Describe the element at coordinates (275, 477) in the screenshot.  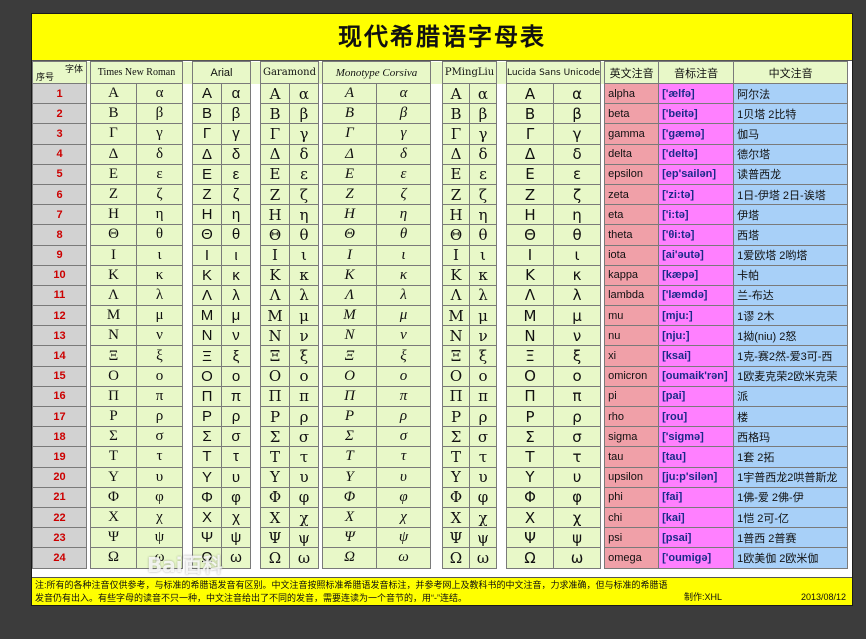
I see `uppercase-garamond: Υ` at that location.